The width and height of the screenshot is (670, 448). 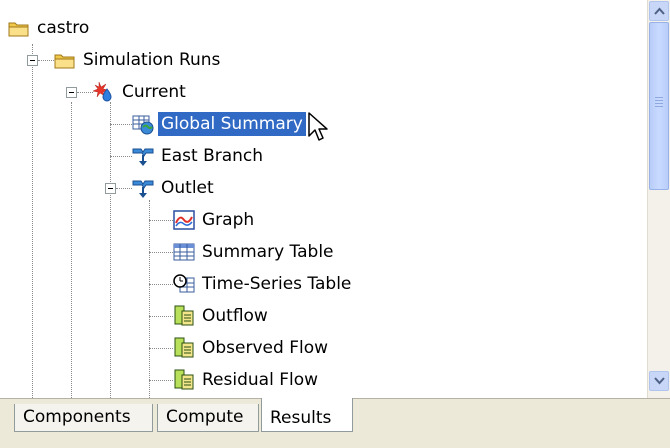 I want to click on tree-node-label: East Branch, so click(x=212, y=156).